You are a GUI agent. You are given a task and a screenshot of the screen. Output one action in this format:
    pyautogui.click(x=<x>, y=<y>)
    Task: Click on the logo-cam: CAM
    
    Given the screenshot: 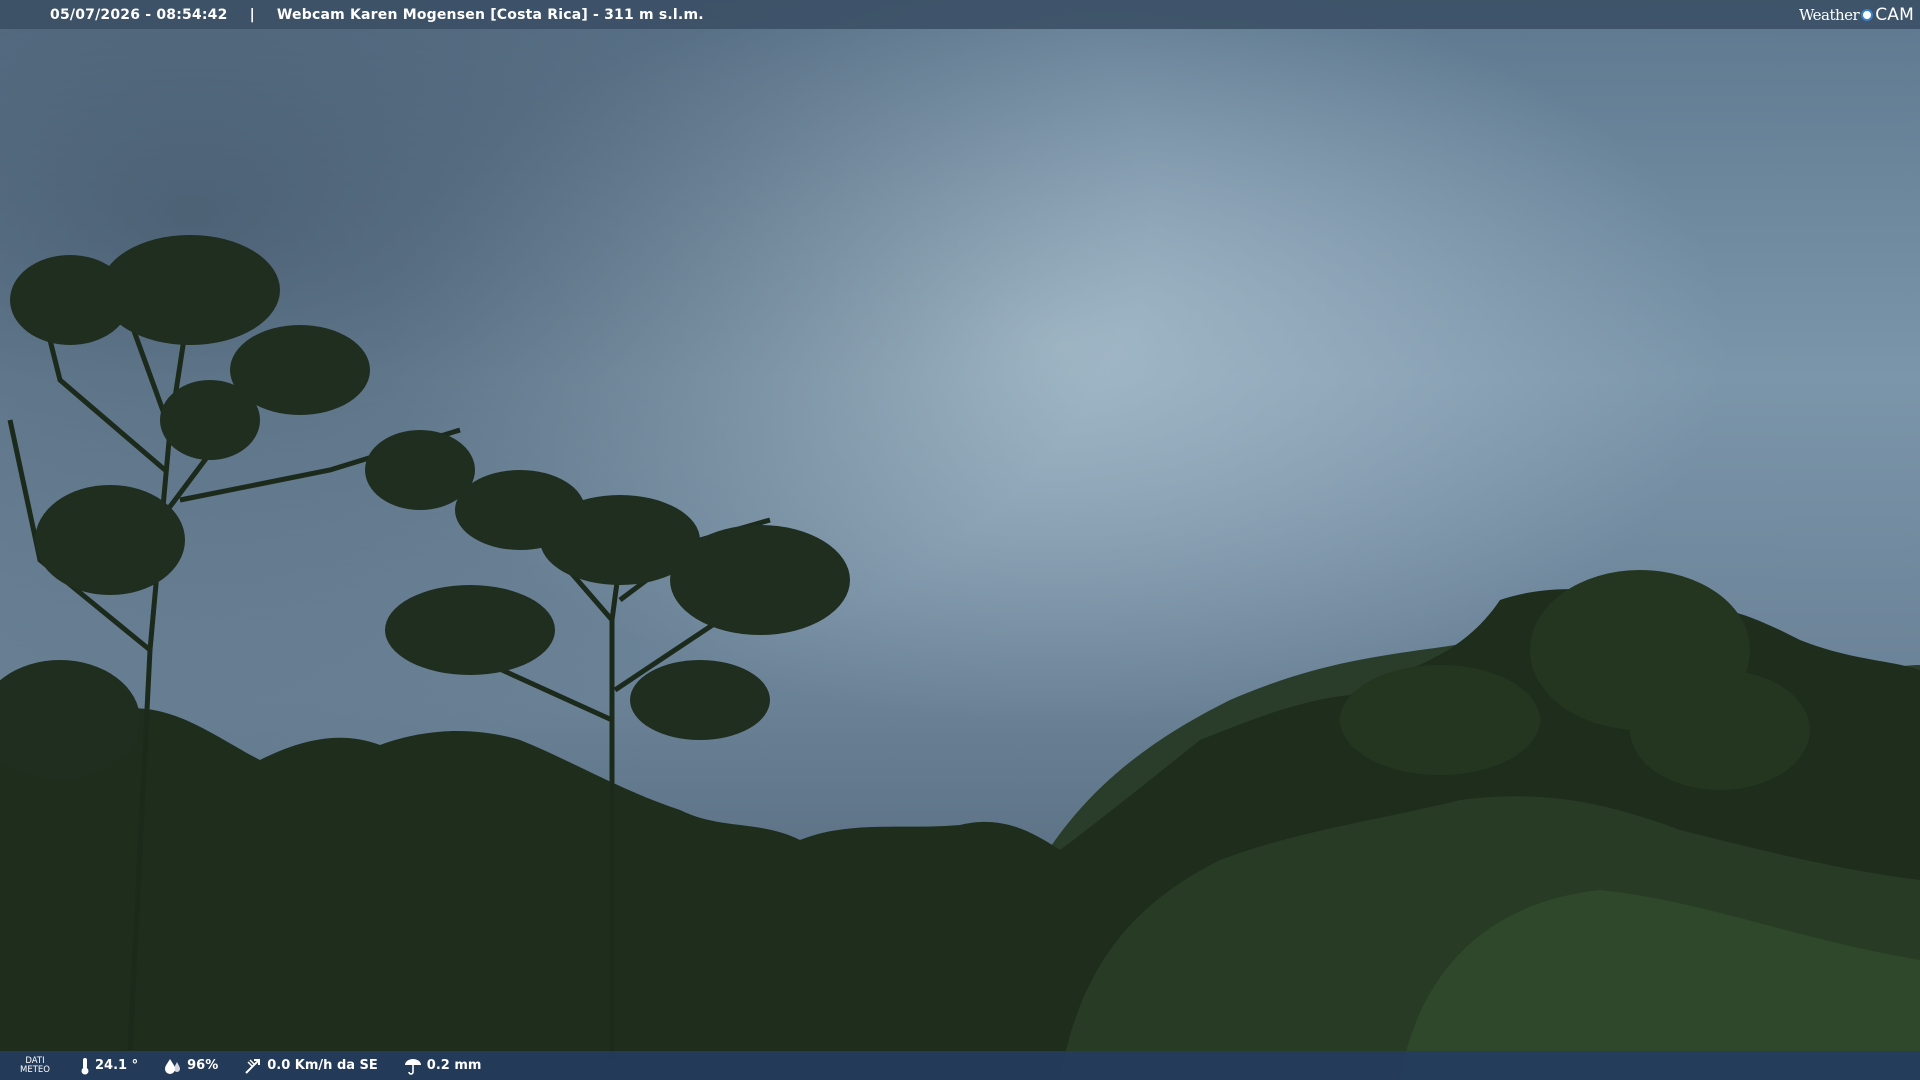 What is the action you would take?
    pyautogui.click(x=1894, y=14)
    